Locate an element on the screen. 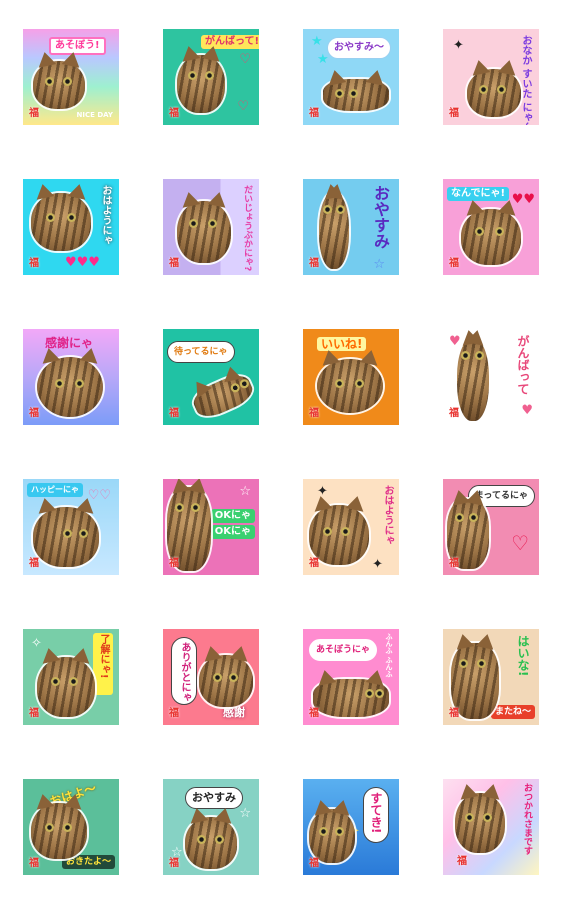  sticker-23: すてき! ✦ 福 is located at coordinates (351, 827).